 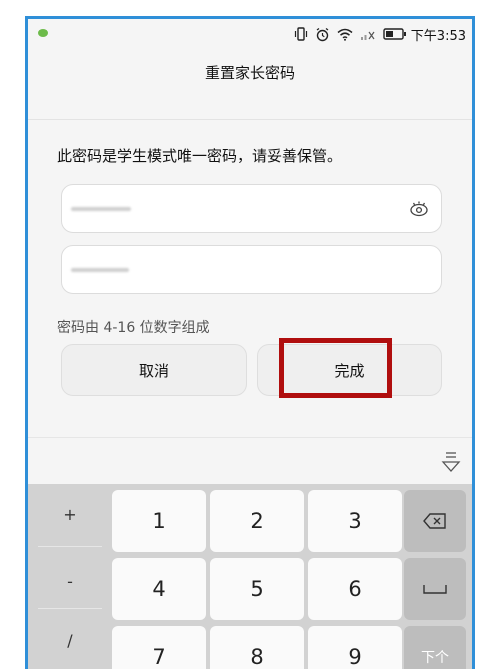 What do you see at coordinates (367, 35) in the screenshot?
I see `signal-icon` at bounding box center [367, 35].